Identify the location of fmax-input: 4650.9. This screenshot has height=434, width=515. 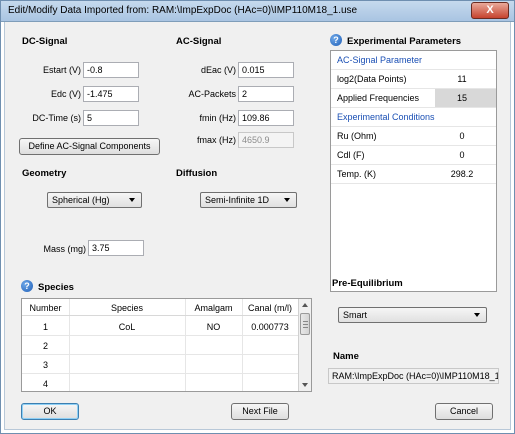
(266, 140).